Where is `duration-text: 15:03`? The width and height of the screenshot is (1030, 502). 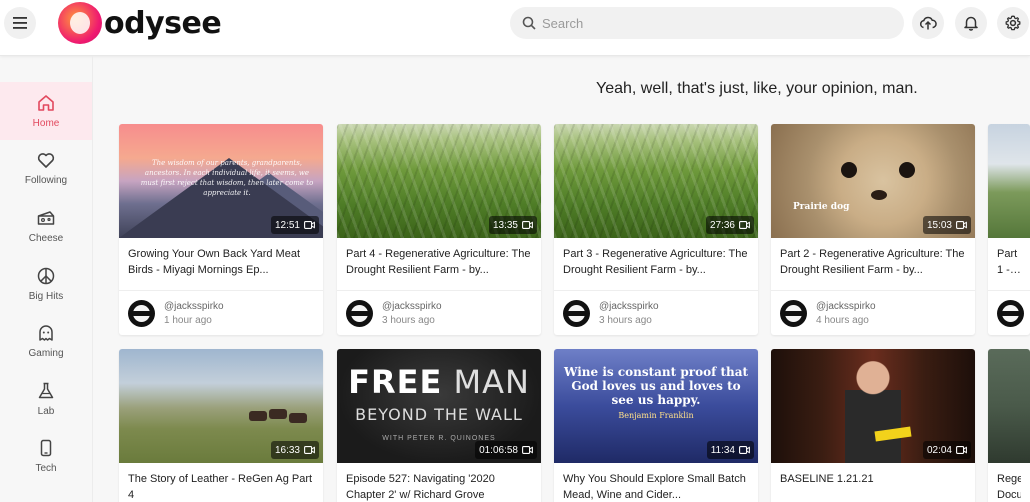 duration-text: 15:03 is located at coordinates (939, 225).